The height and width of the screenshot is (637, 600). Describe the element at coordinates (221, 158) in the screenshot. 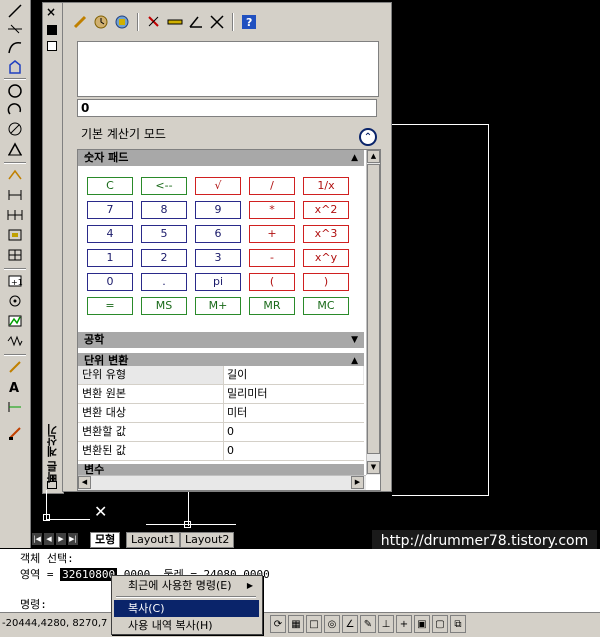

I see `numpad-header: 숫자 패드 ▲` at that location.